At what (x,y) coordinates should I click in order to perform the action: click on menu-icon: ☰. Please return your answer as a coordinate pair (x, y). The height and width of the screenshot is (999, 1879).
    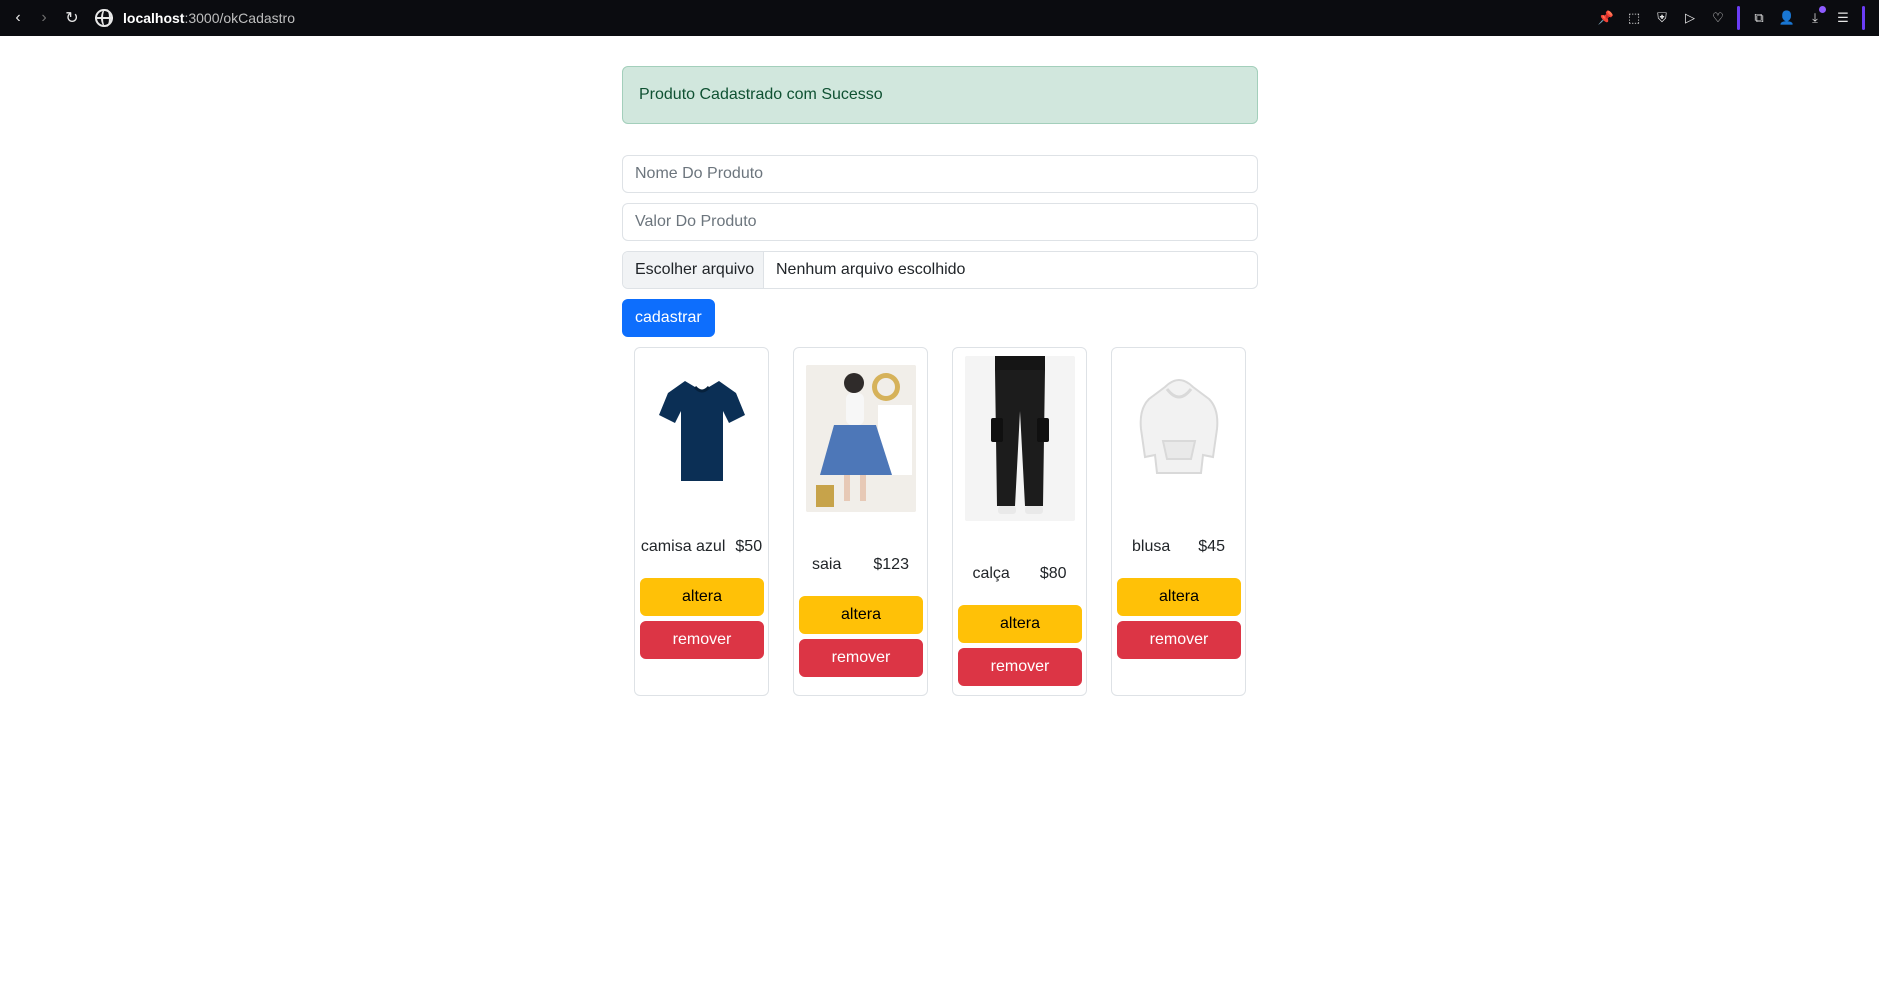
    Looking at the image, I should click on (1843, 18).